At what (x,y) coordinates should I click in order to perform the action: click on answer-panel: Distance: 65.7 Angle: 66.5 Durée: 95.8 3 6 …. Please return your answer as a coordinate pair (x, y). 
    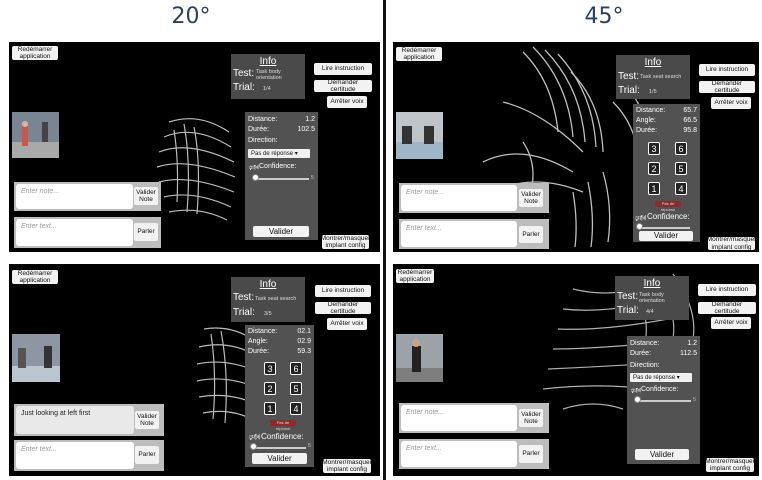
    Looking at the image, I should click on (666, 173).